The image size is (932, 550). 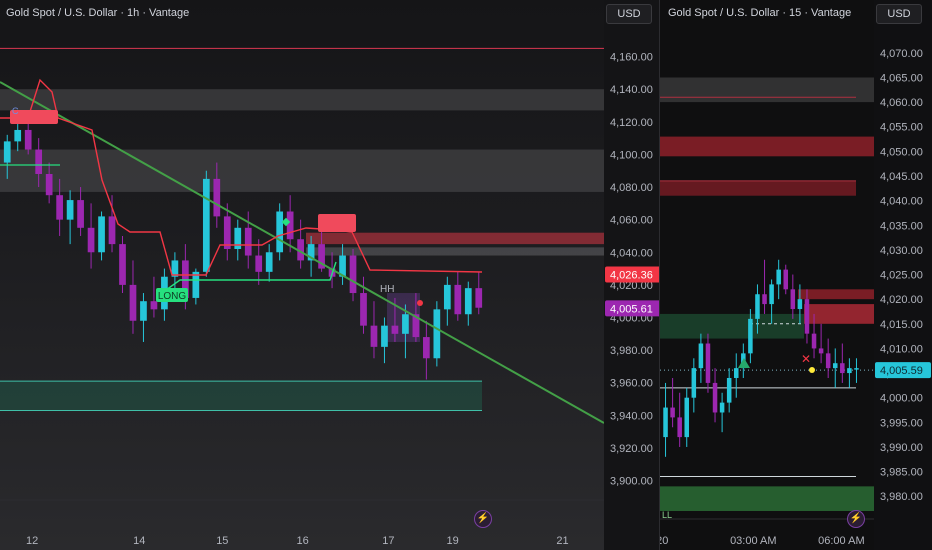 I want to click on y-tick-label: 3,960.00, so click(x=631, y=384).